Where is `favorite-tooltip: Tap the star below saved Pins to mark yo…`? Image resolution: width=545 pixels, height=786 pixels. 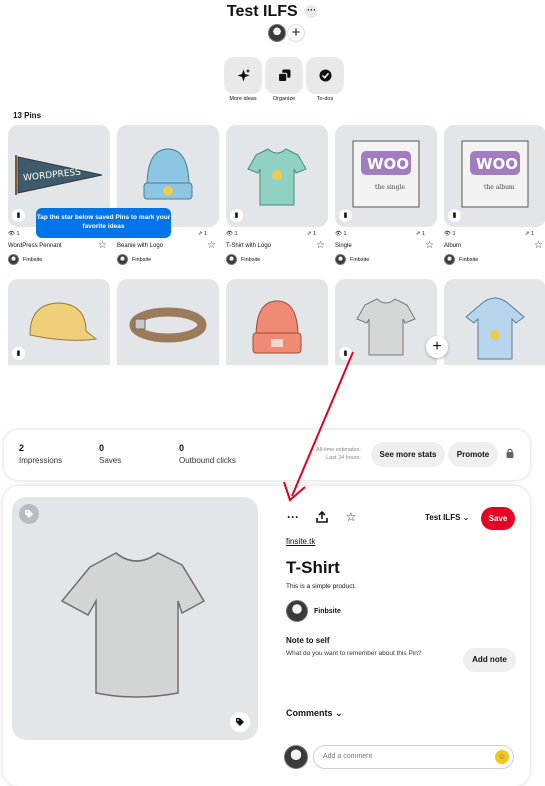
favorite-tooltip: Tap the star below saved Pins to mark yo… is located at coordinates (103, 223).